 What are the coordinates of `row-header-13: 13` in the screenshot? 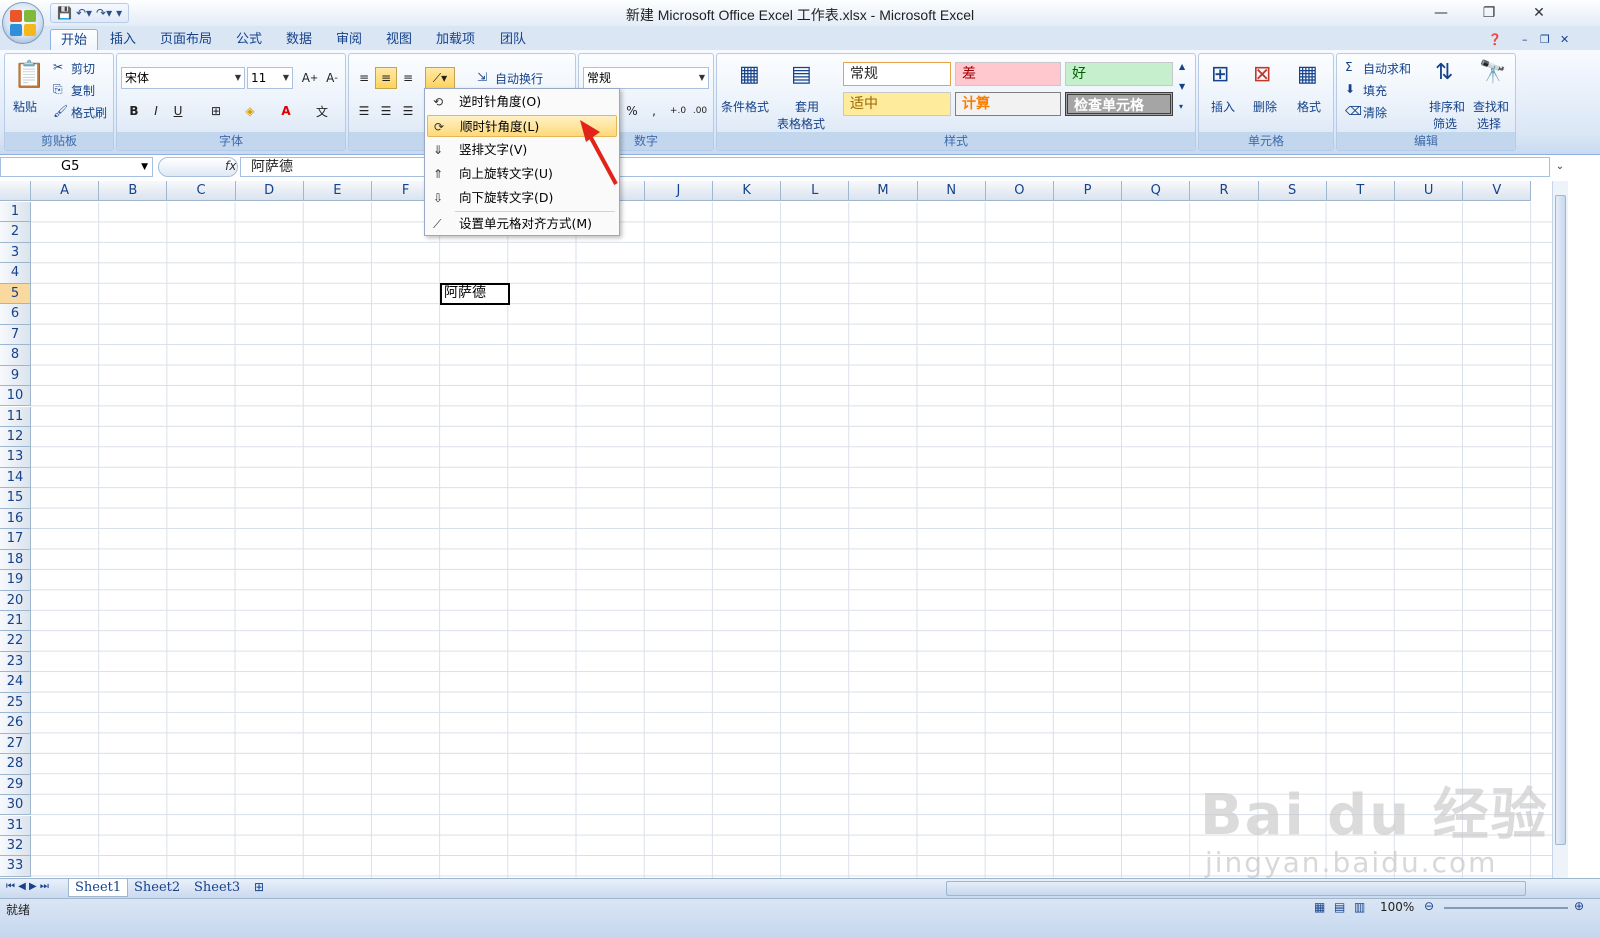 It's located at (15, 457).